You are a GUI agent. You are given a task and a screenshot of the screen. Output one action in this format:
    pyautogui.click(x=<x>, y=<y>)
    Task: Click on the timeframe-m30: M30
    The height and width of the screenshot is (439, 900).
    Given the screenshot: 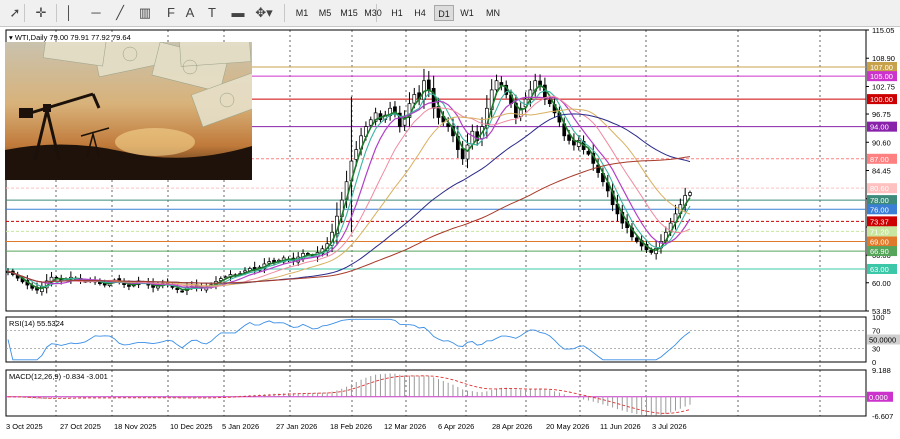 What is the action you would take?
    pyautogui.click(x=373, y=13)
    